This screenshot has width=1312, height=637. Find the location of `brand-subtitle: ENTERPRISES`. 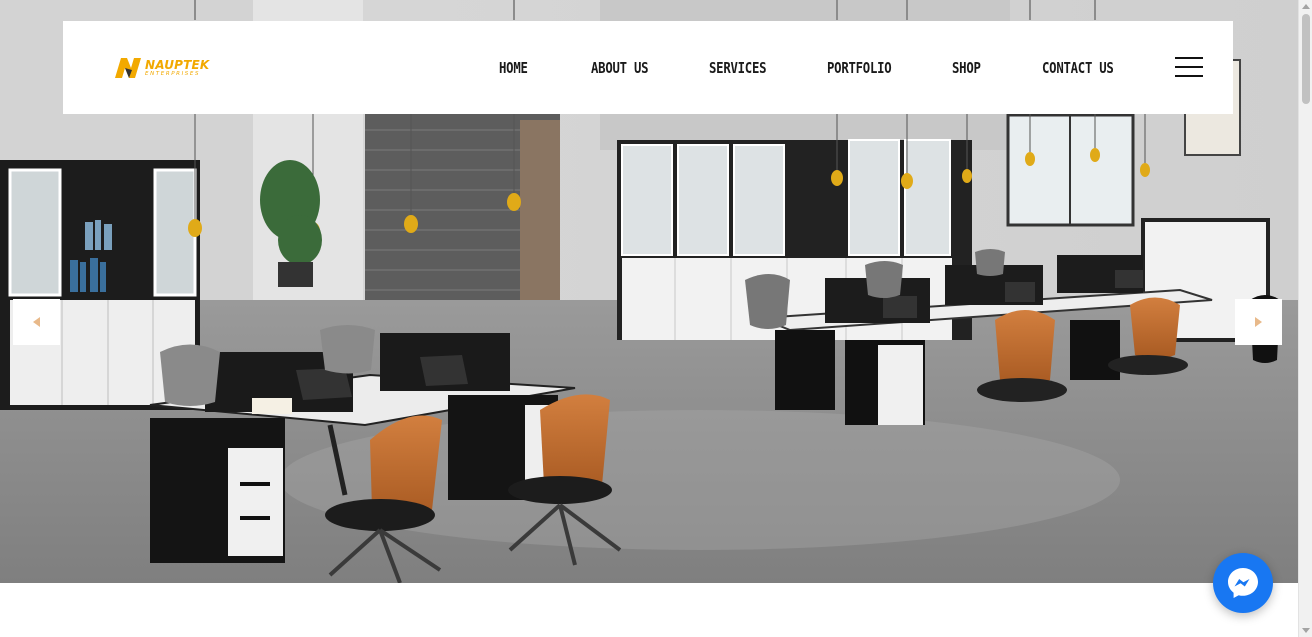

brand-subtitle: ENTERPRISES is located at coordinates (173, 73).